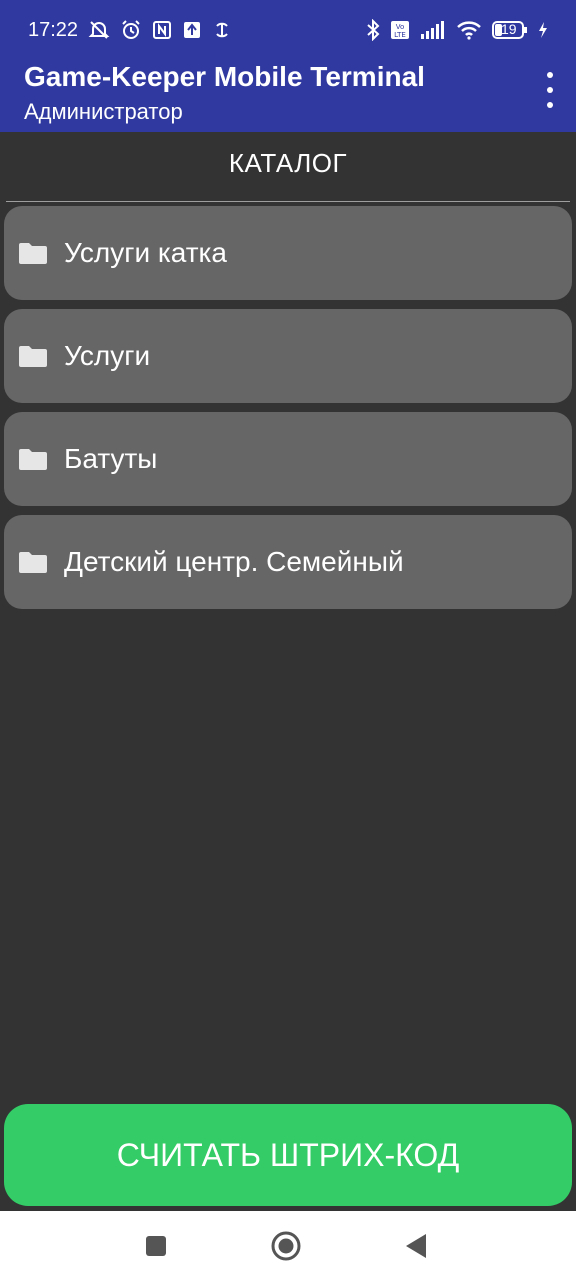 The image size is (576, 1280). I want to click on battery-icon: 19, so click(510, 30).